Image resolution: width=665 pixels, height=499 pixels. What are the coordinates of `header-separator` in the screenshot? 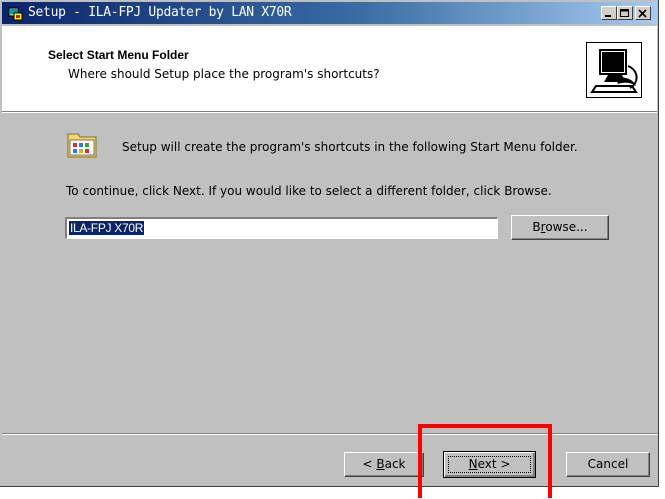 It's located at (329, 112).